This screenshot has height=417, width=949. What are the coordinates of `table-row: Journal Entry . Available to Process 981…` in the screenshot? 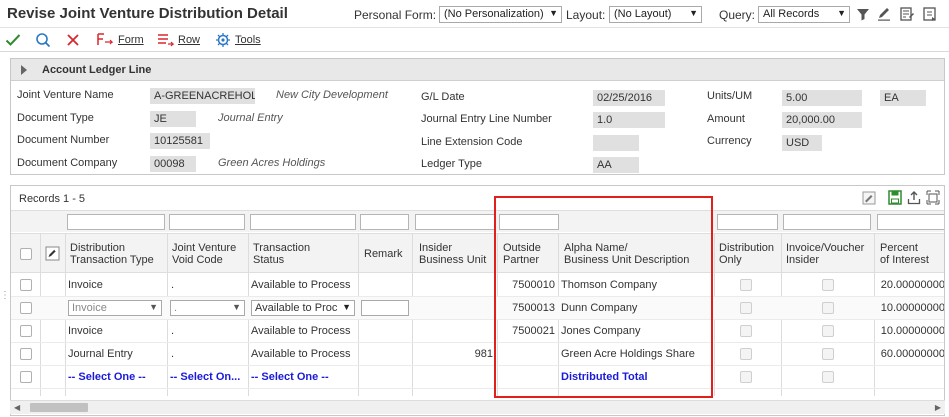 It's located at (477, 354).